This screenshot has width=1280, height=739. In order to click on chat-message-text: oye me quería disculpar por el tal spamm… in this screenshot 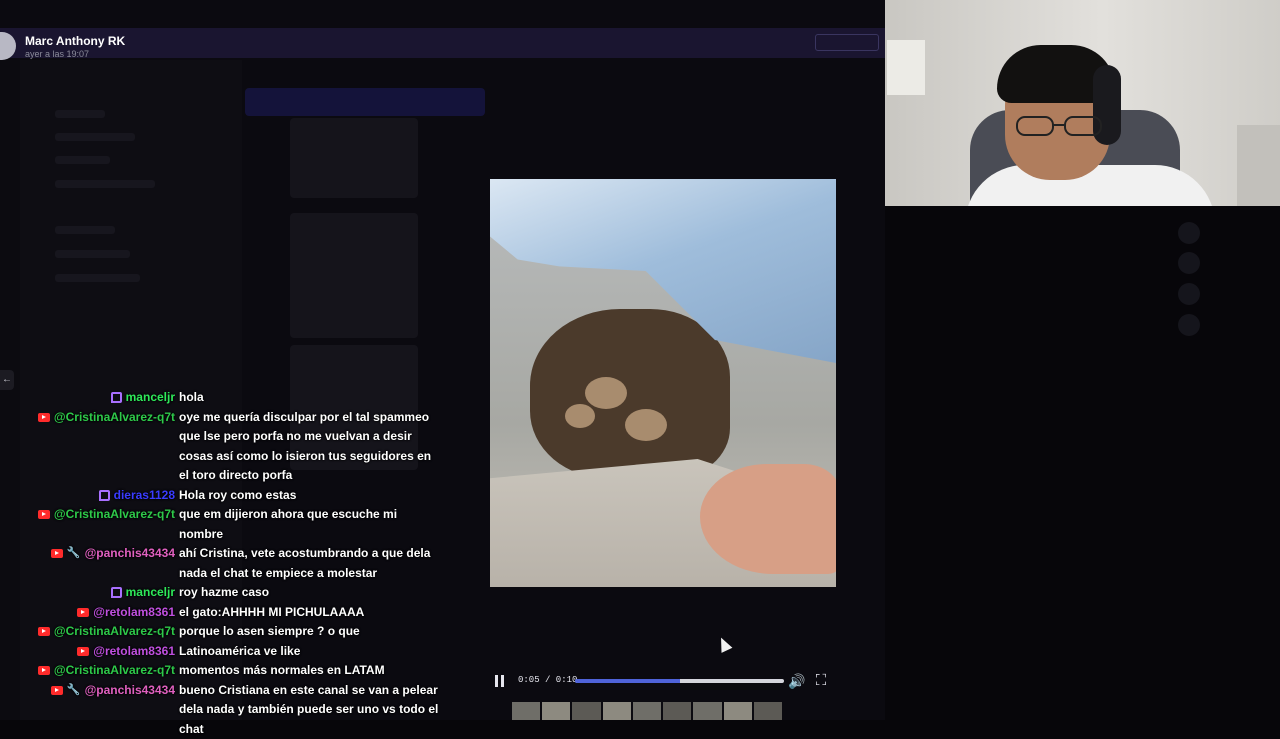, I will do `click(311, 447)`.